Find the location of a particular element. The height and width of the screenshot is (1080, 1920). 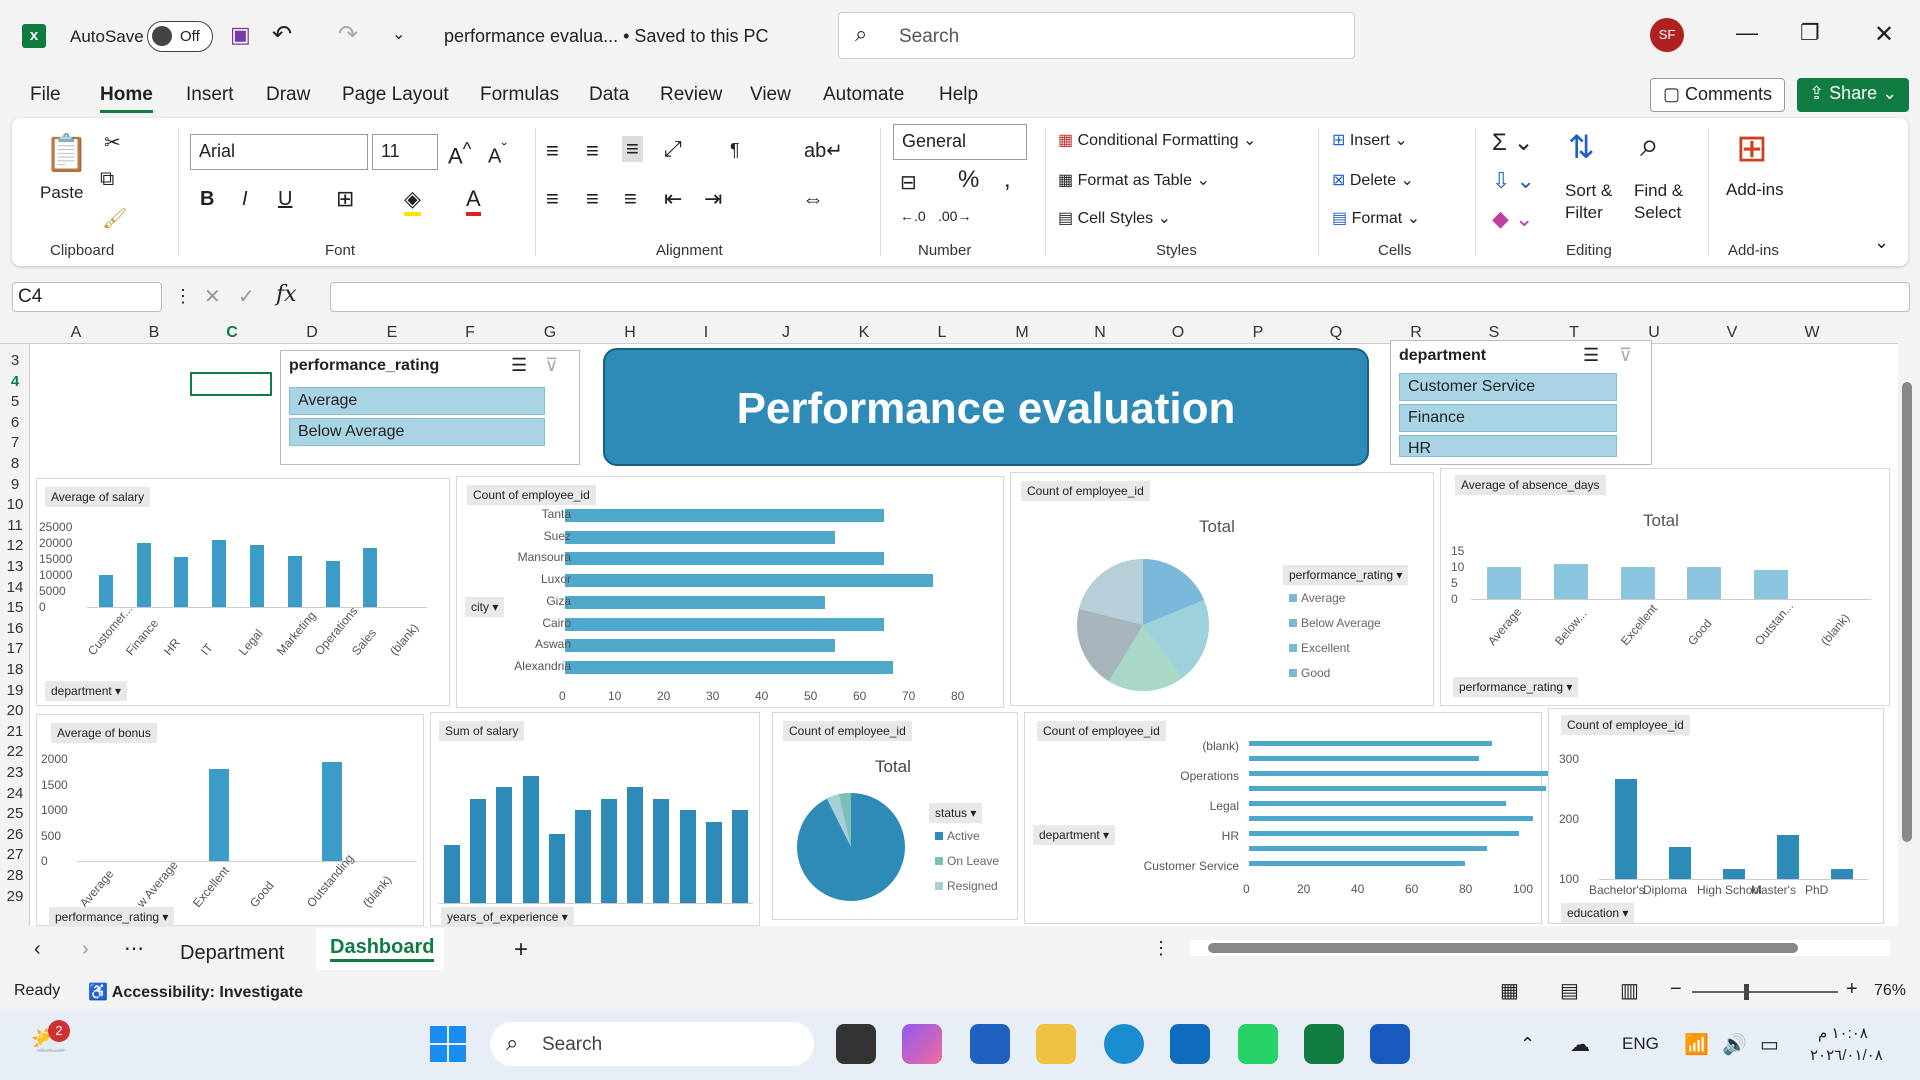

font-size-combo: 11 is located at coordinates (405, 152).